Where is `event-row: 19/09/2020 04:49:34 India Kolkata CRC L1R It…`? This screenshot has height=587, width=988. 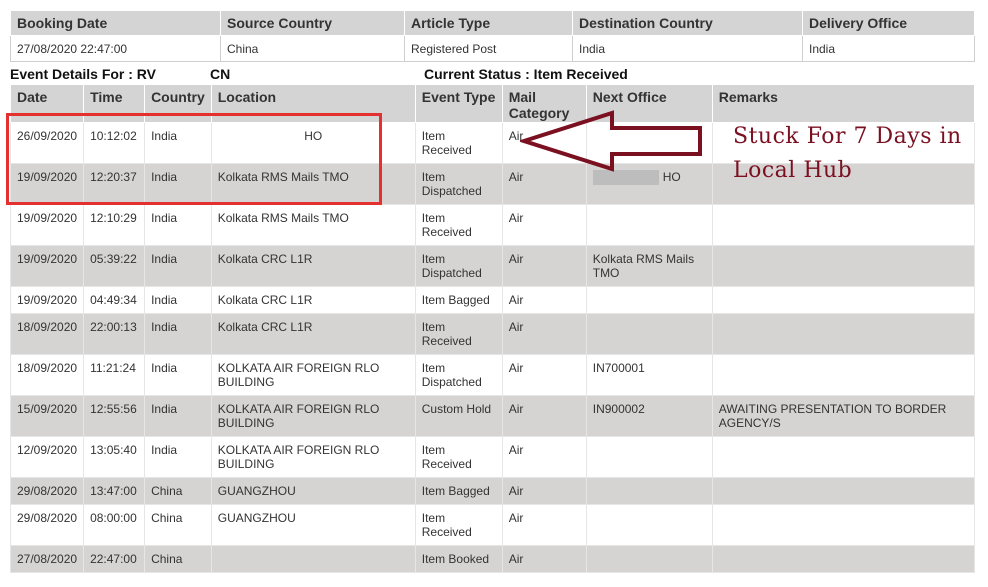 event-row: 19/09/2020 04:49:34 India Kolkata CRC L1R It… is located at coordinates (492, 300).